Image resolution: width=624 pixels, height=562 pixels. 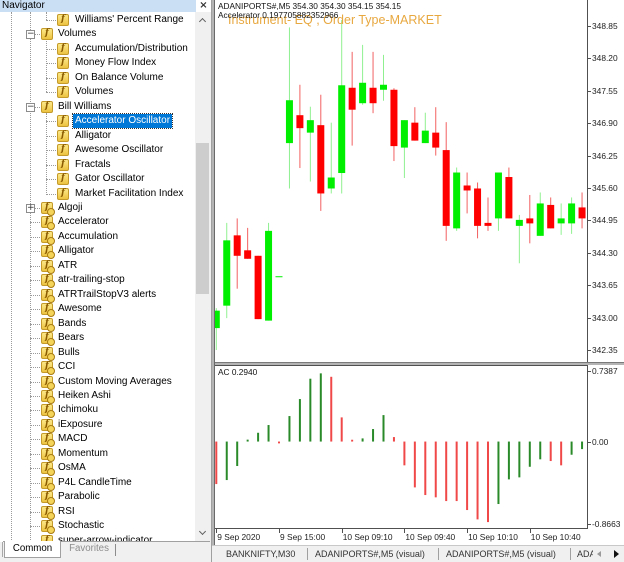 What do you see at coordinates (97, 208) in the screenshot?
I see `tree-folder-algoji: + Algoji` at bounding box center [97, 208].